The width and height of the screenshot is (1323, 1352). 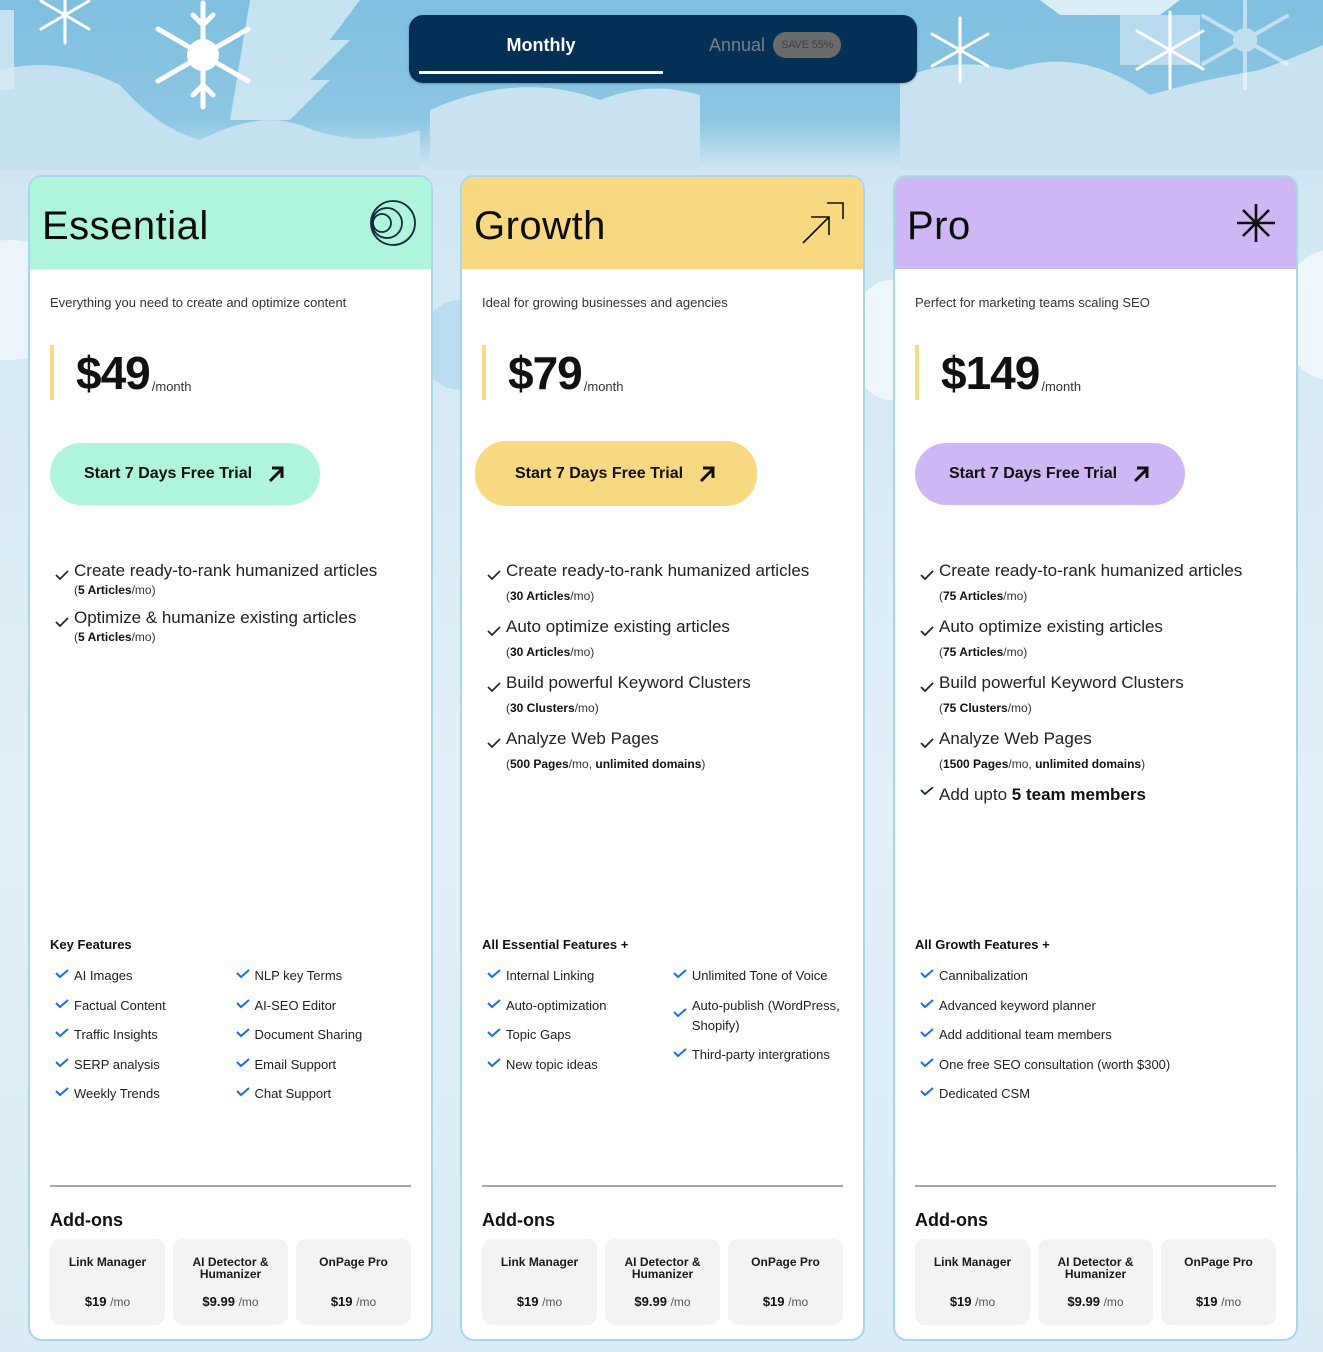 I want to click on active-tab-indicator, so click(x=541, y=72).